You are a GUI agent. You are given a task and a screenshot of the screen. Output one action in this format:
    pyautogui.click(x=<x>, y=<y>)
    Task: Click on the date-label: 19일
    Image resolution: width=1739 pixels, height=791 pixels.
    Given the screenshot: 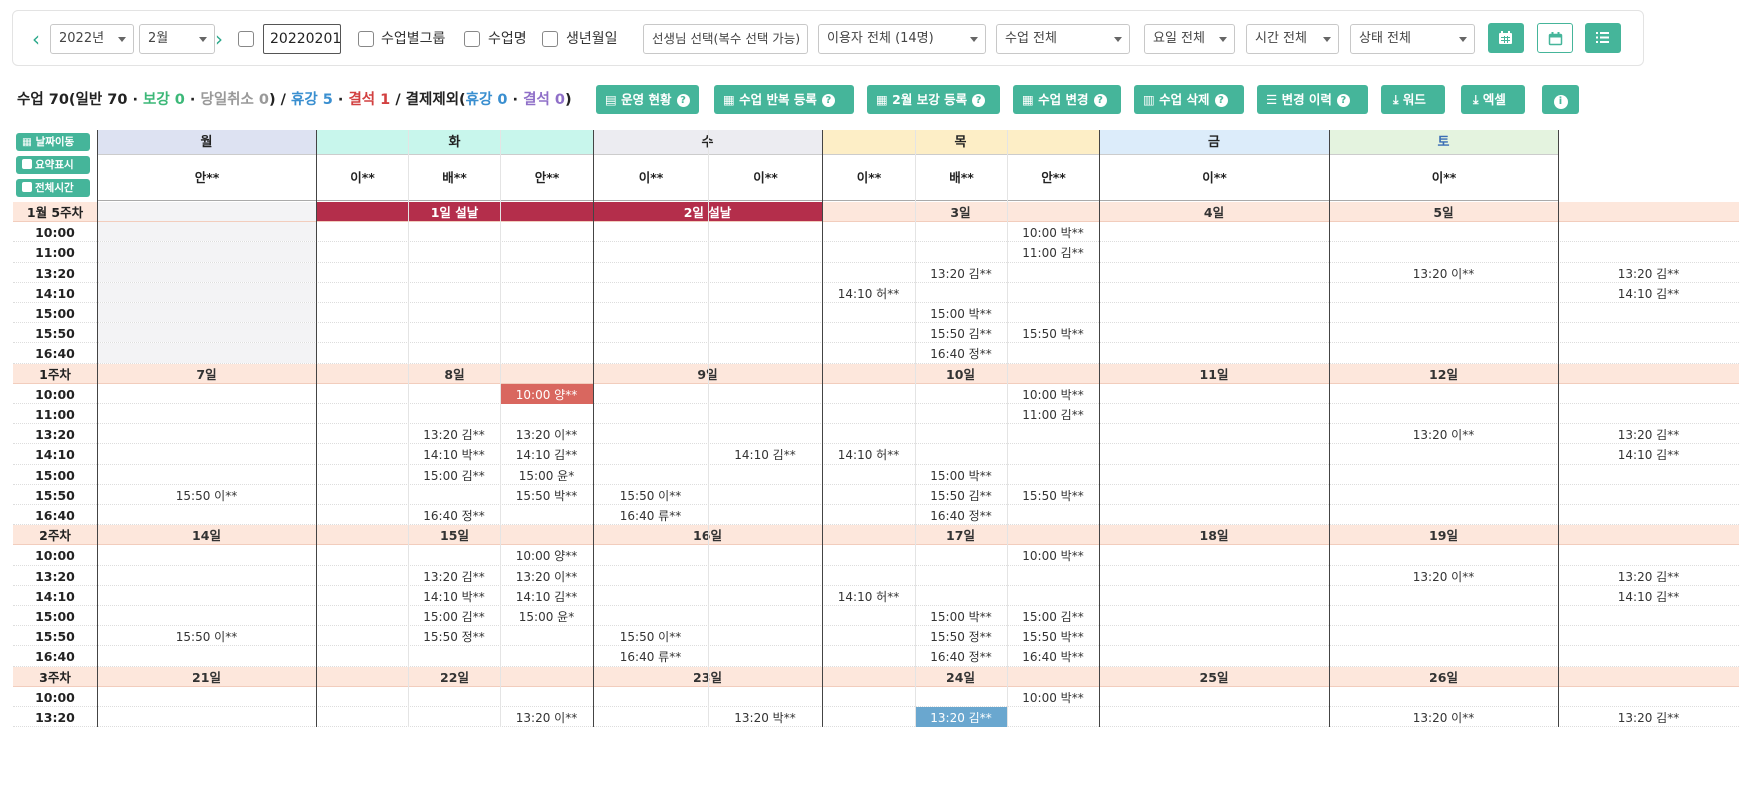 What is the action you would take?
    pyautogui.click(x=1443, y=534)
    